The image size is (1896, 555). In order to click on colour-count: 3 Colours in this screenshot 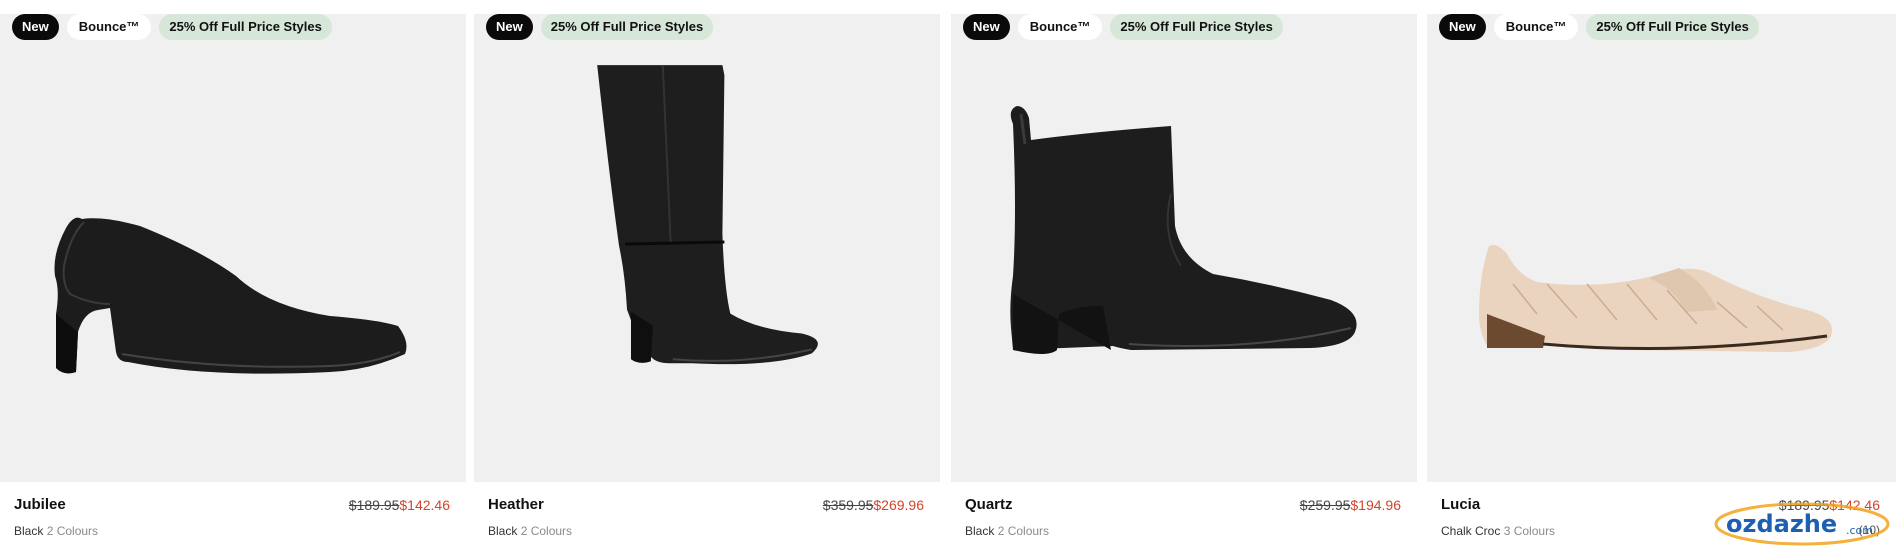, I will do `click(1529, 531)`.